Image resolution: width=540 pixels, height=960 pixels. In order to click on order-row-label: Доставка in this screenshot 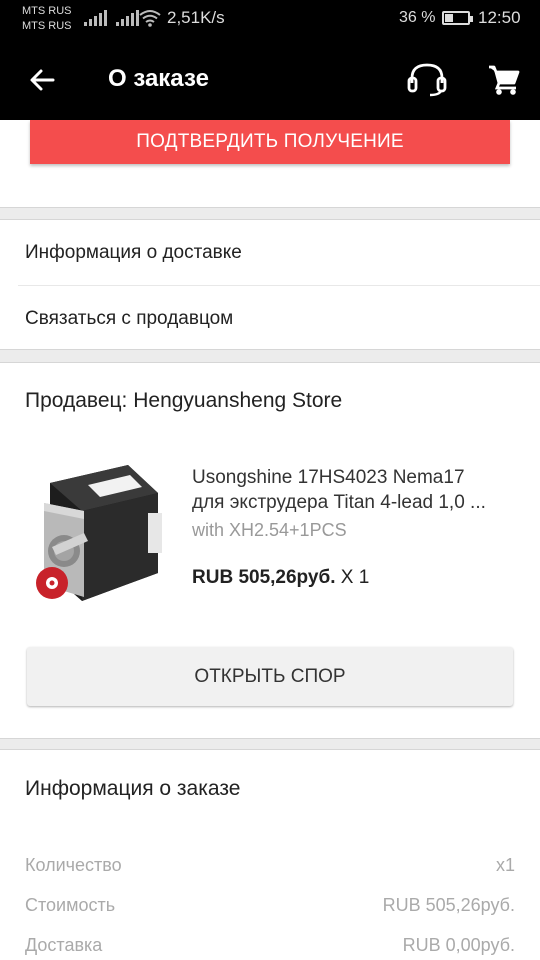, I will do `click(64, 945)`.